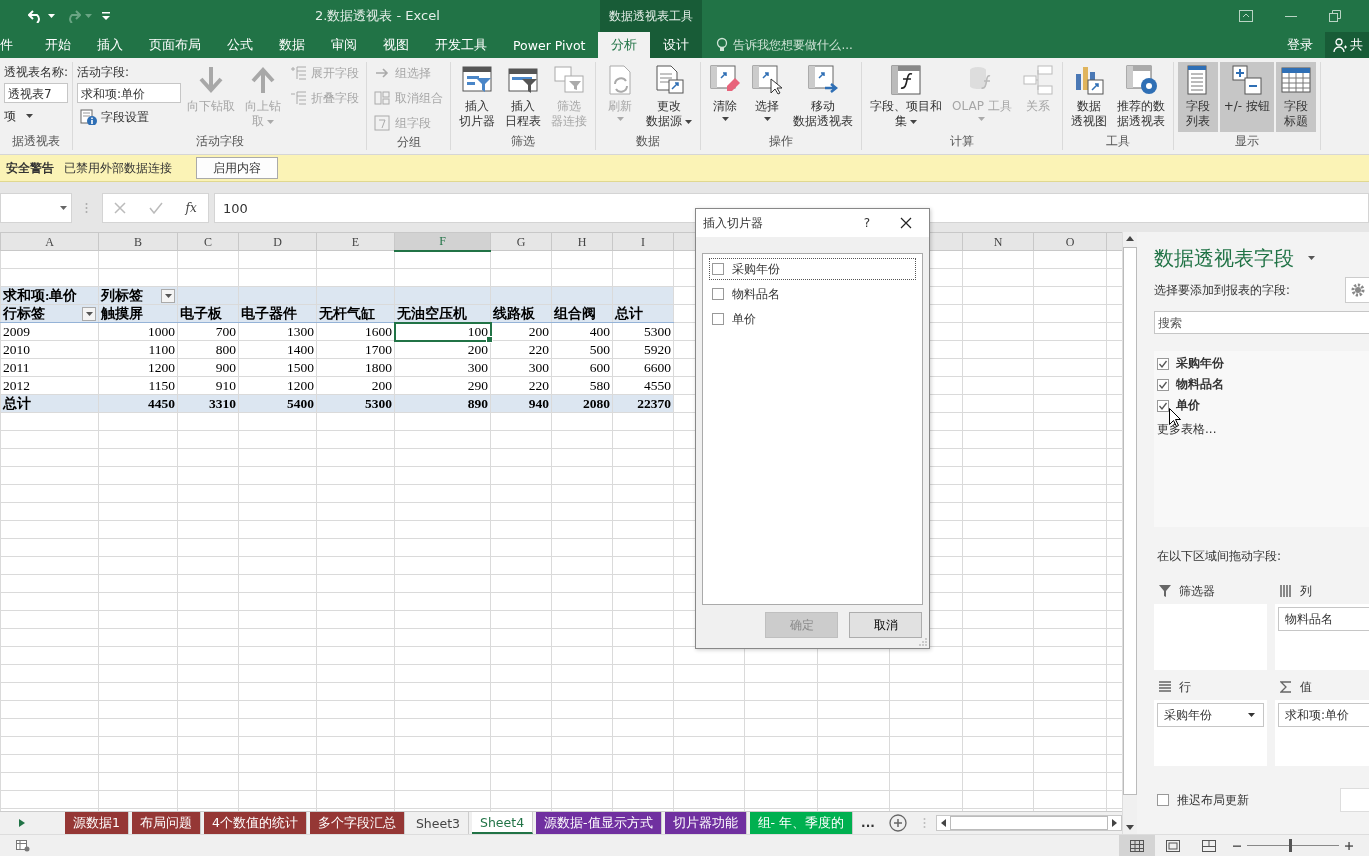 The image size is (1369, 856). I want to click on group-label: 活动字段, so click(219, 141).